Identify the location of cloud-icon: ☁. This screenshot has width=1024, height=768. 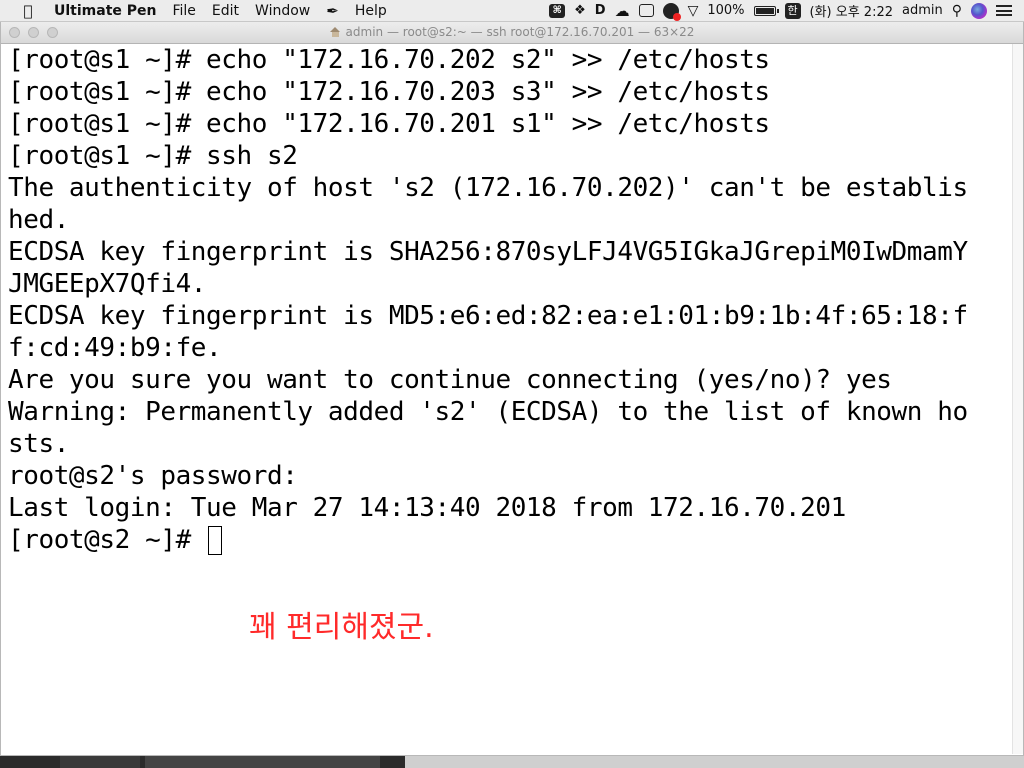
(622, 11).